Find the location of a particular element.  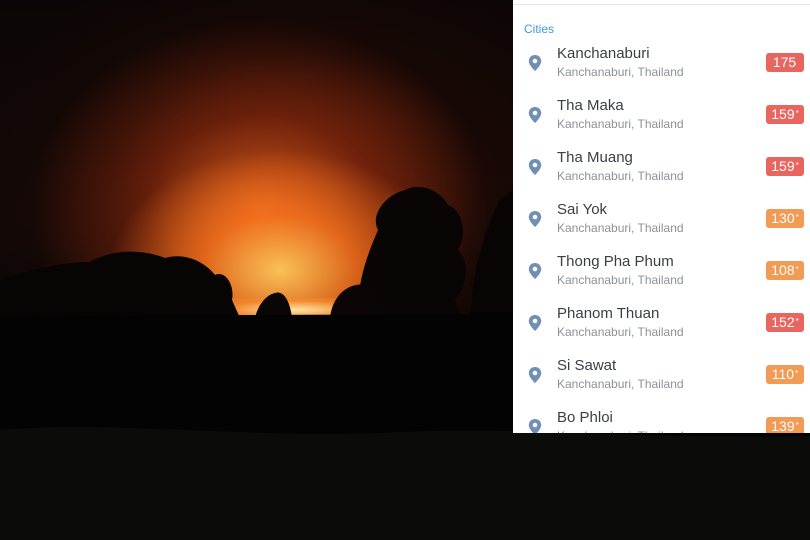

aqi-badge: 175 is located at coordinates (785, 62).